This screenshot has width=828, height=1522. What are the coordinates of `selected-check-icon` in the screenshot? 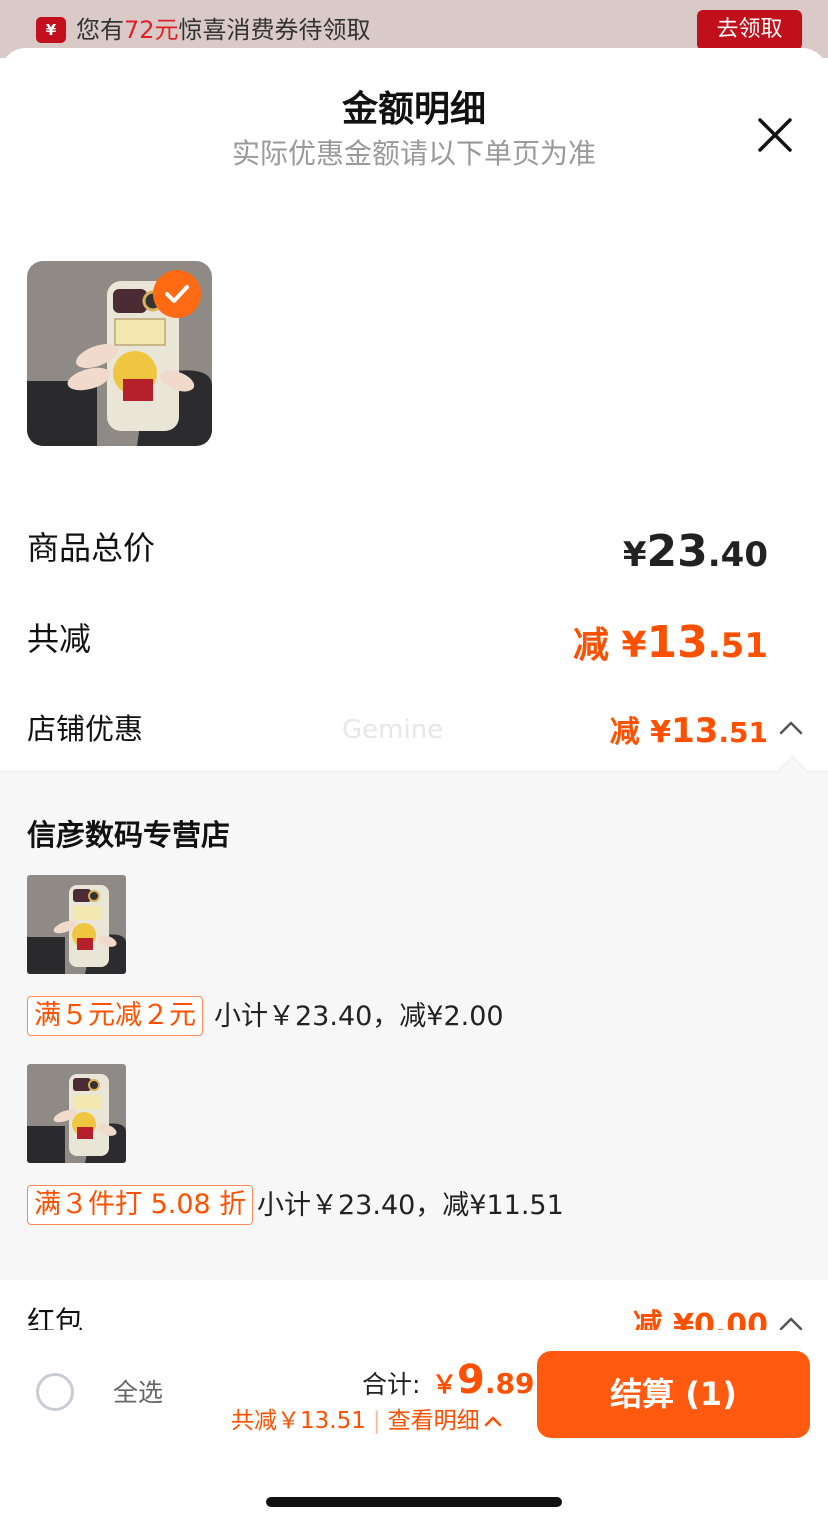 It's located at (177, 294).